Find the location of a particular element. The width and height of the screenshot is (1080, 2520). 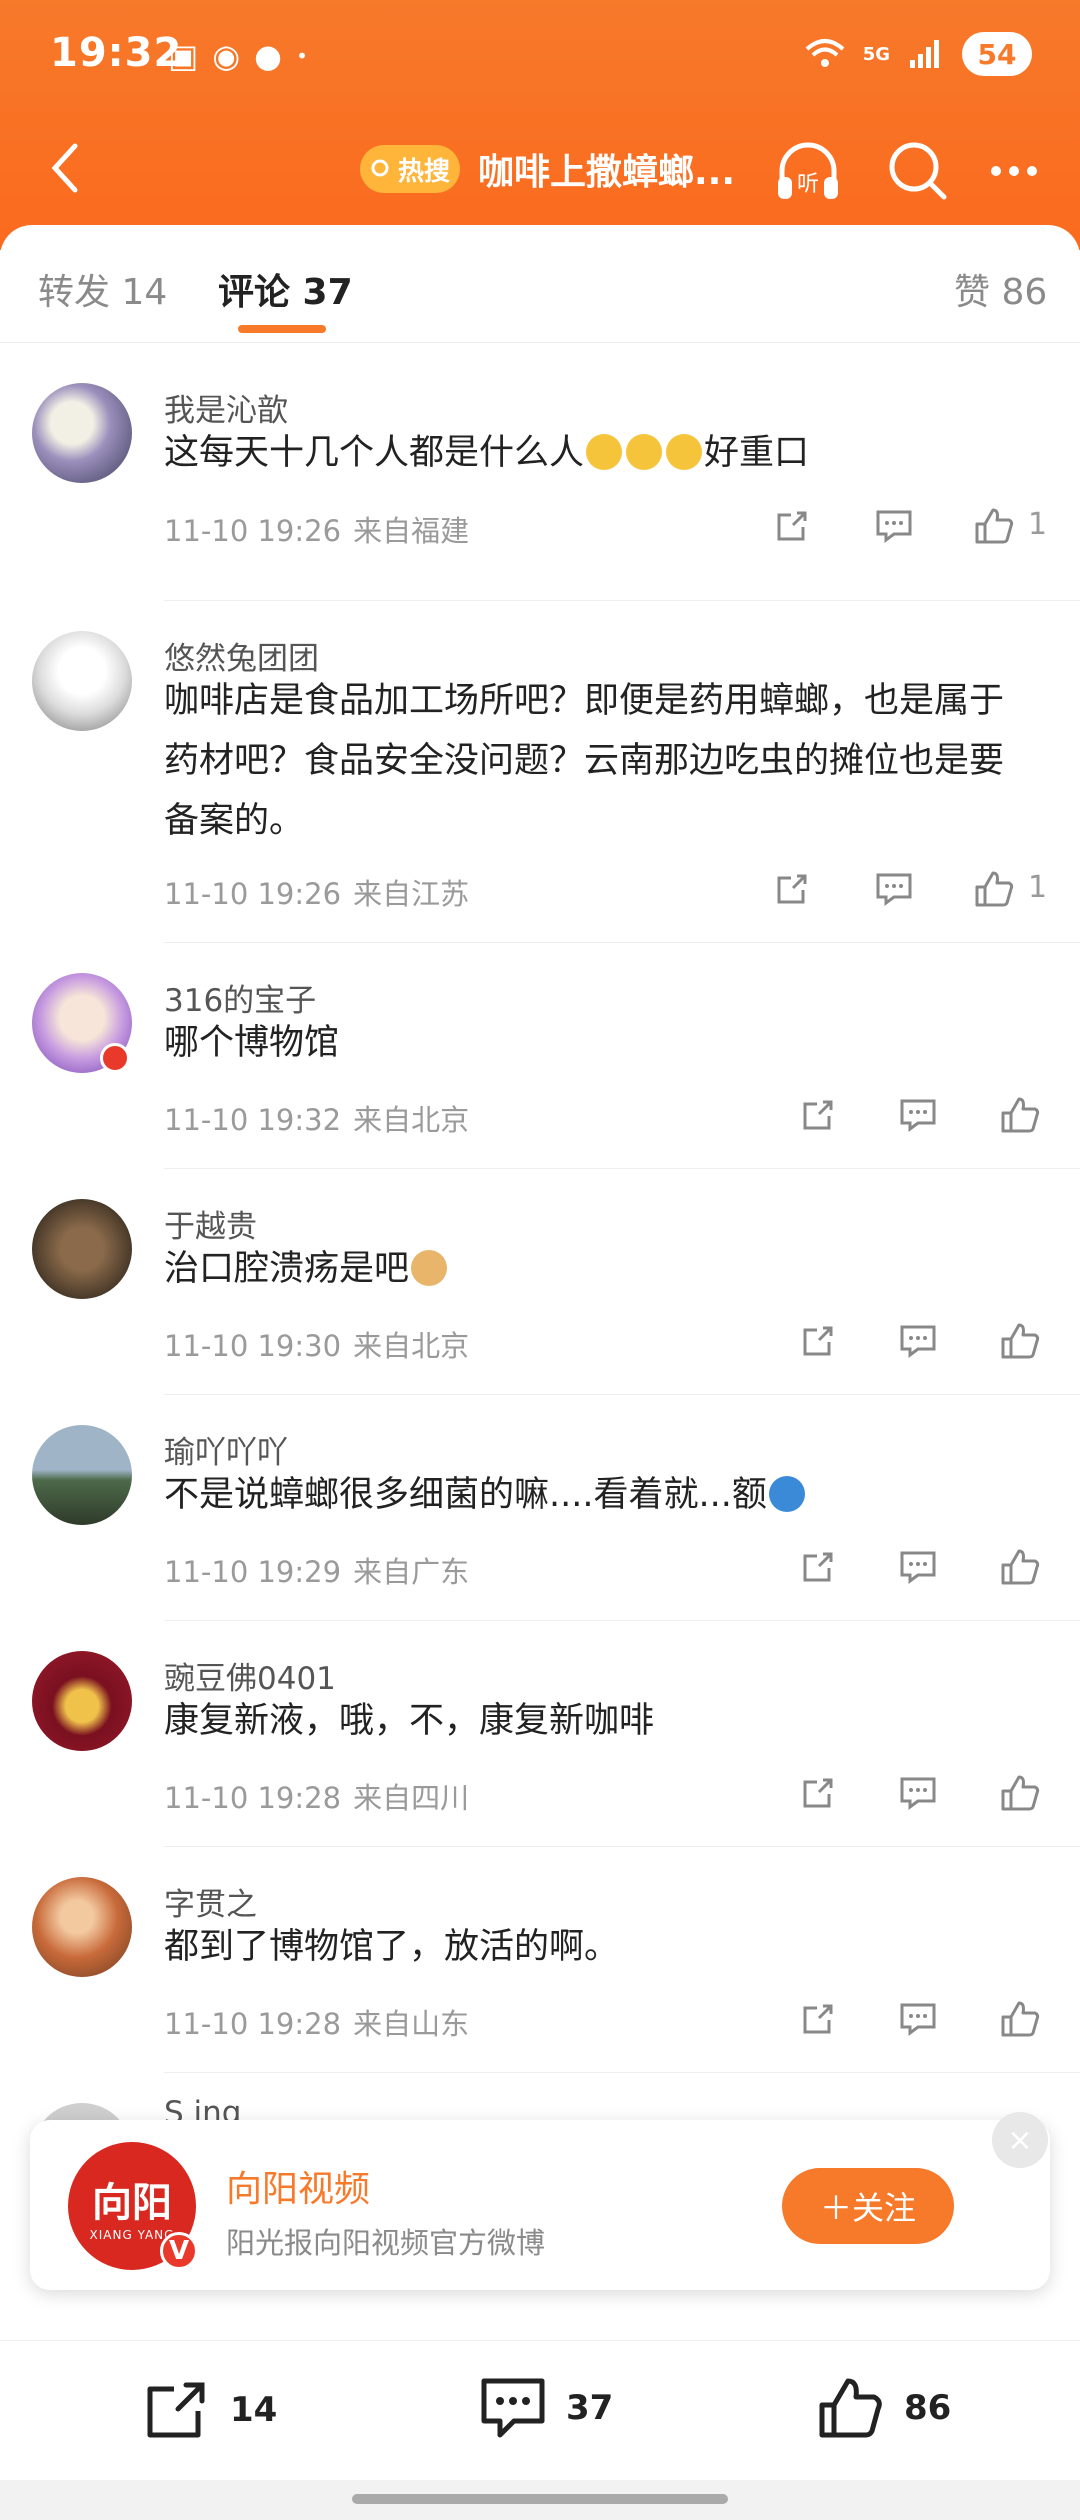

status-notification-icons: ▣ ◉ ● • is located at coordinates (238, 56).